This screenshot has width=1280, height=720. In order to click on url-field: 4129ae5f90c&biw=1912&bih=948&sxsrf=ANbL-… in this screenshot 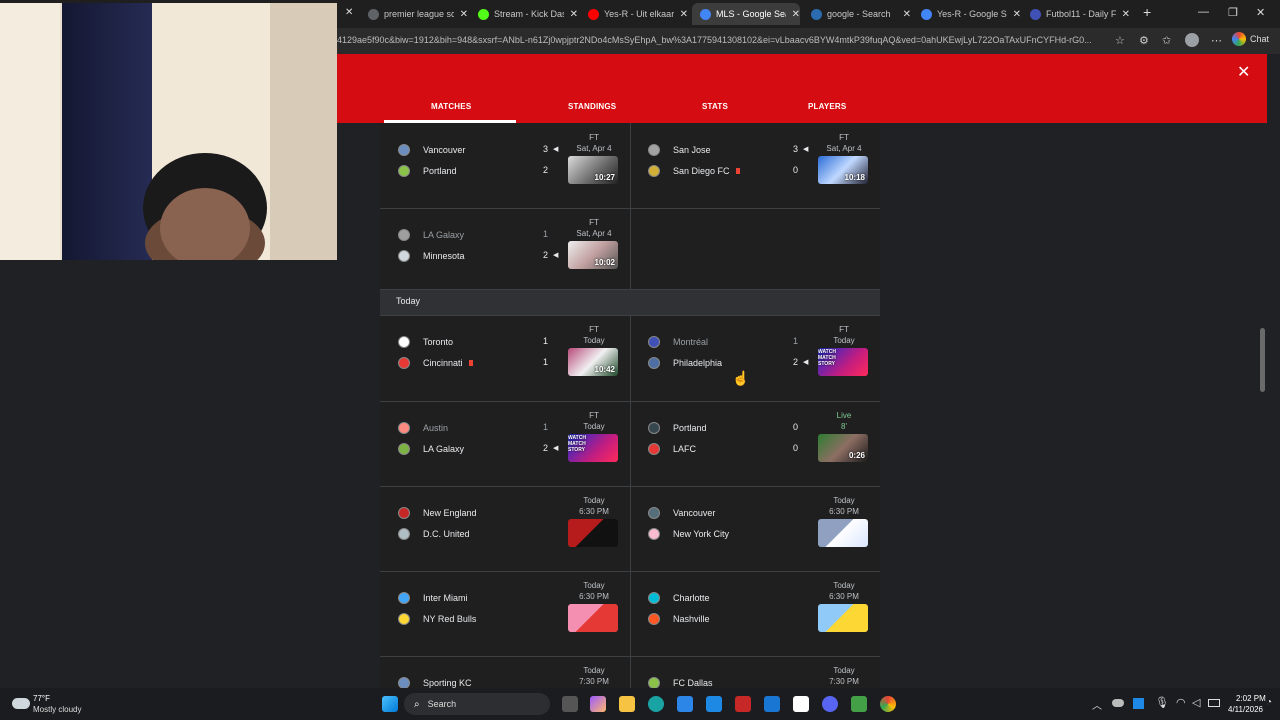, I will do `click(722, 40)`.